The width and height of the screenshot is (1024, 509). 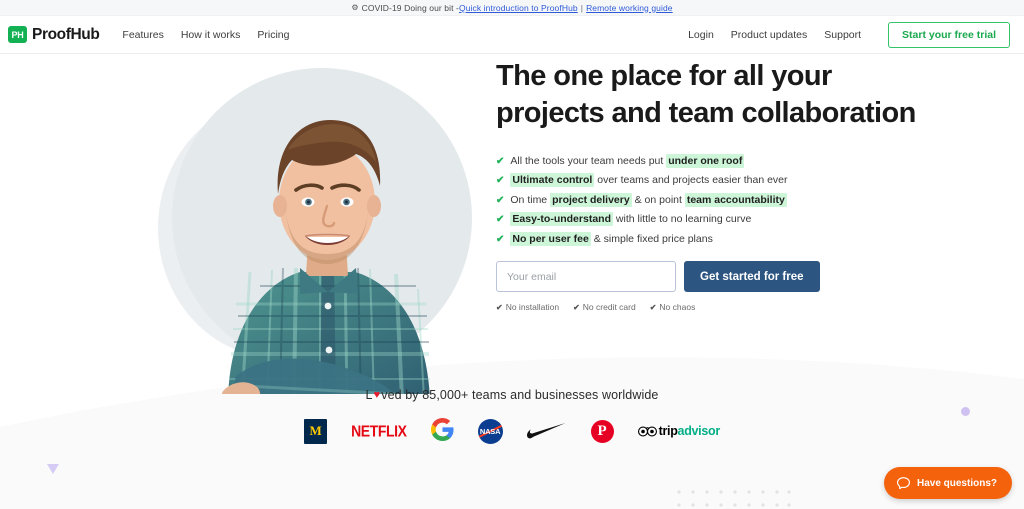 What do you see at coordinates (647, 431) in the screenshot?
I see `tripadvisor-owl-icon` at bounding box center [647, 431].